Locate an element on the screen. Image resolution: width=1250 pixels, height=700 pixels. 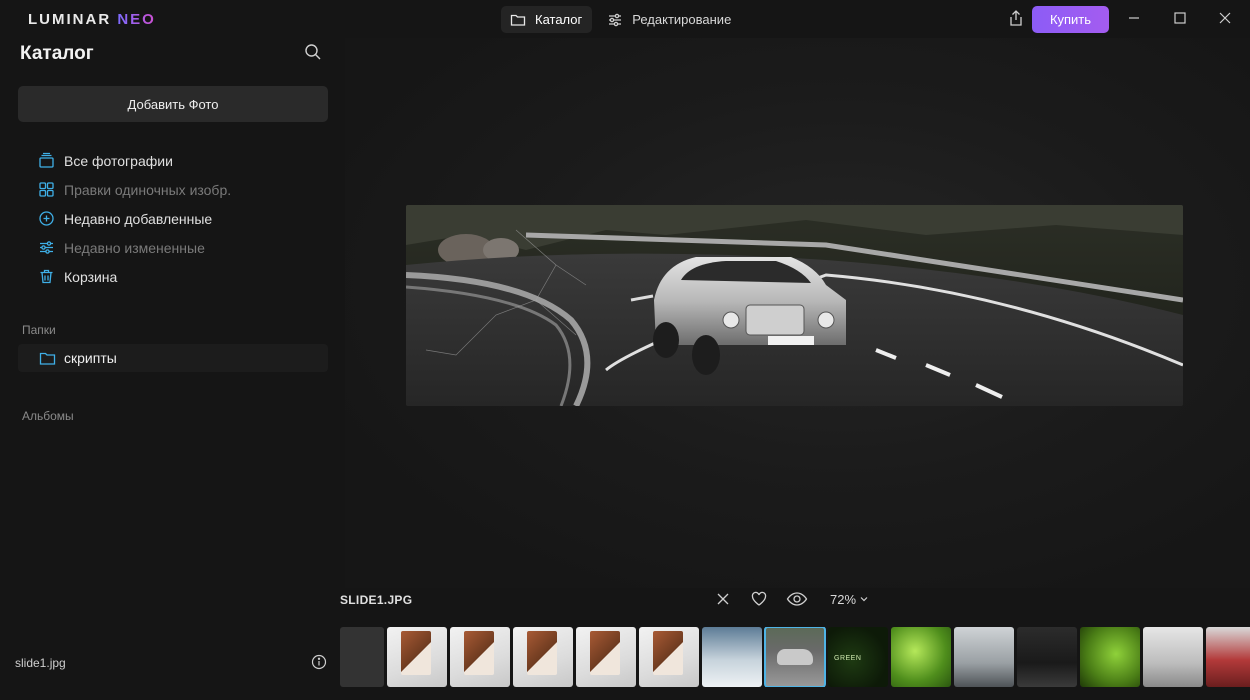
folder-item-label: скрипты is located at coordinates (90, 358).